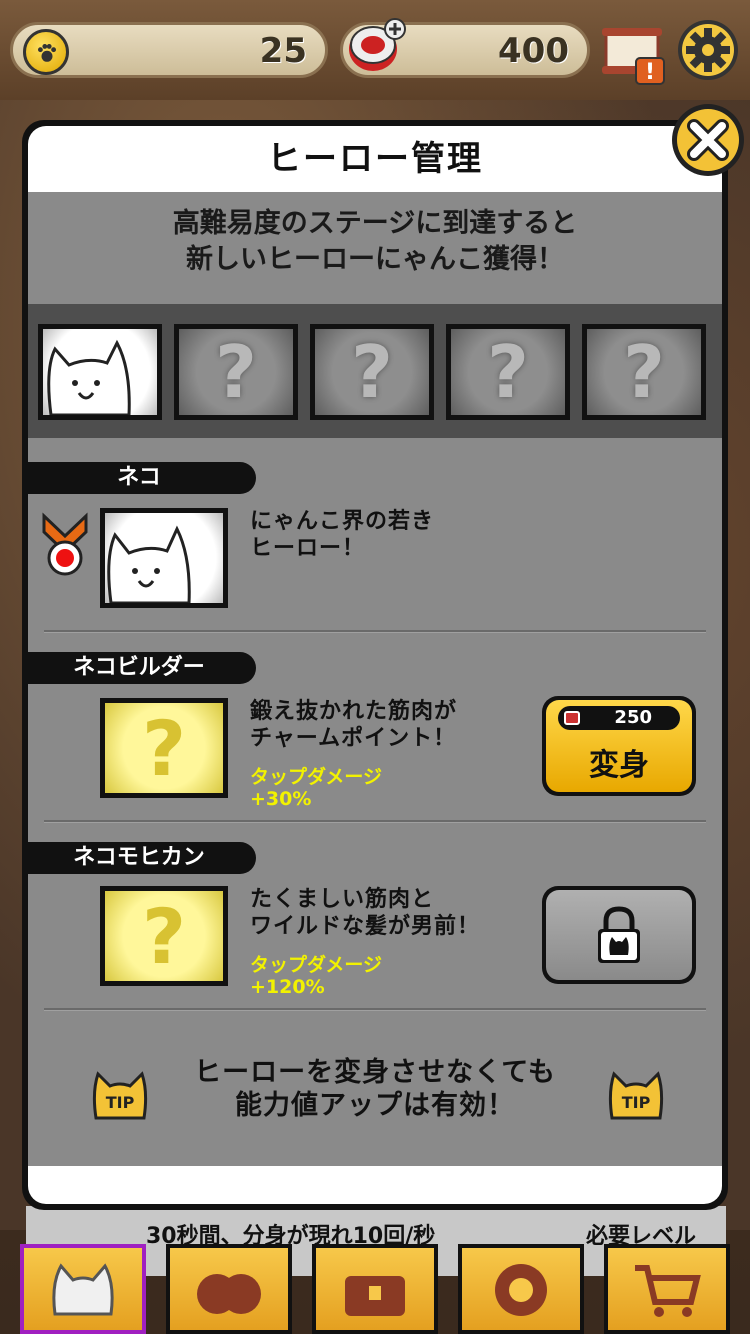 Image resolution: width=750 pixels, height=1334 pixels. I want to click on desc-line-2: ヒーロー！, so click(308, 548).